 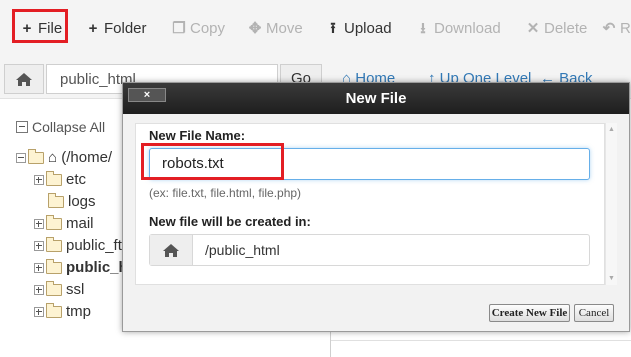 What do you see at coordinates (93, 28) in the screenshot?
I see `plus-icon: +` at bounding box center [93, 28].